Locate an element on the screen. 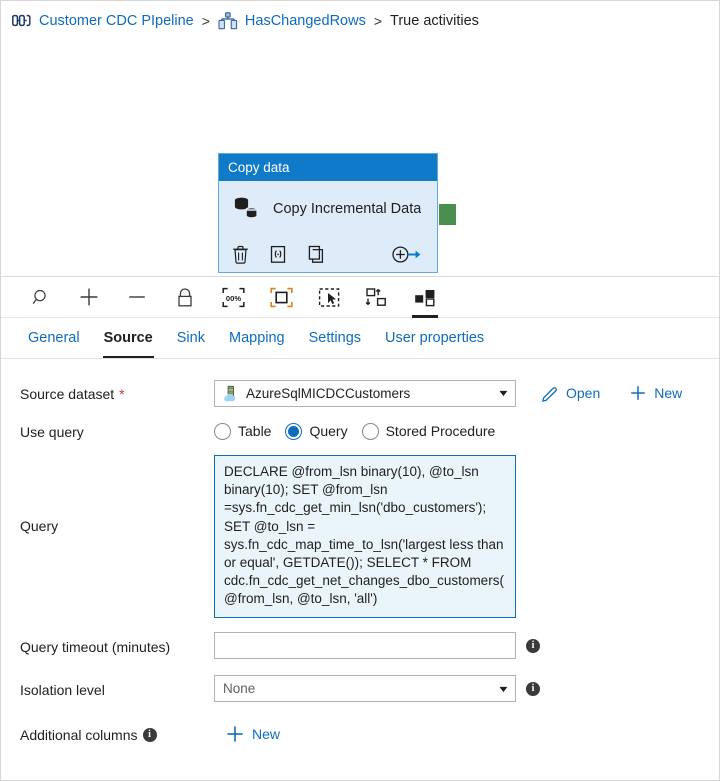 The image size is (720, 781). delete-activity-icon is located at coordinates (251, 254).